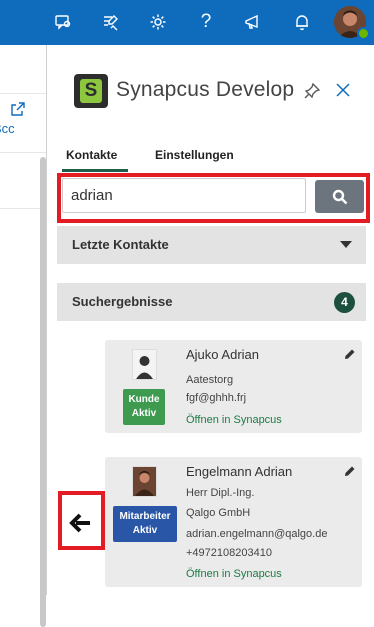 Image resolution: width=374 pixels, height=627 pixels. I want to click on bell-icon, so click(302, 22).